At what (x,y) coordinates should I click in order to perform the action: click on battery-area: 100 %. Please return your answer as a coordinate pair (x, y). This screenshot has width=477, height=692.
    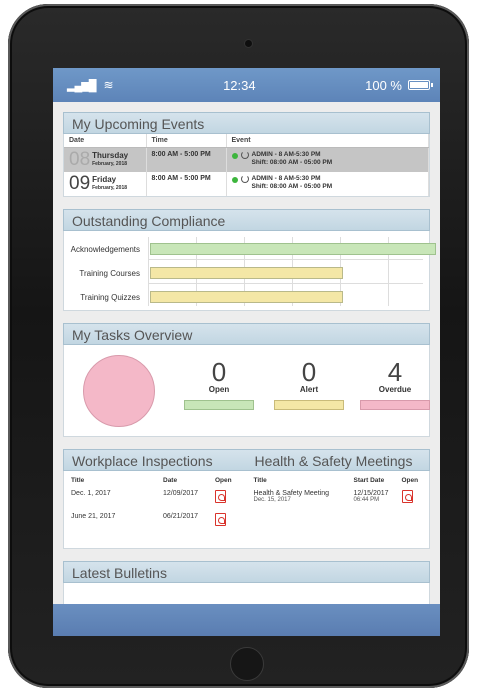
    Looking at the image, I should click on (399, 85).